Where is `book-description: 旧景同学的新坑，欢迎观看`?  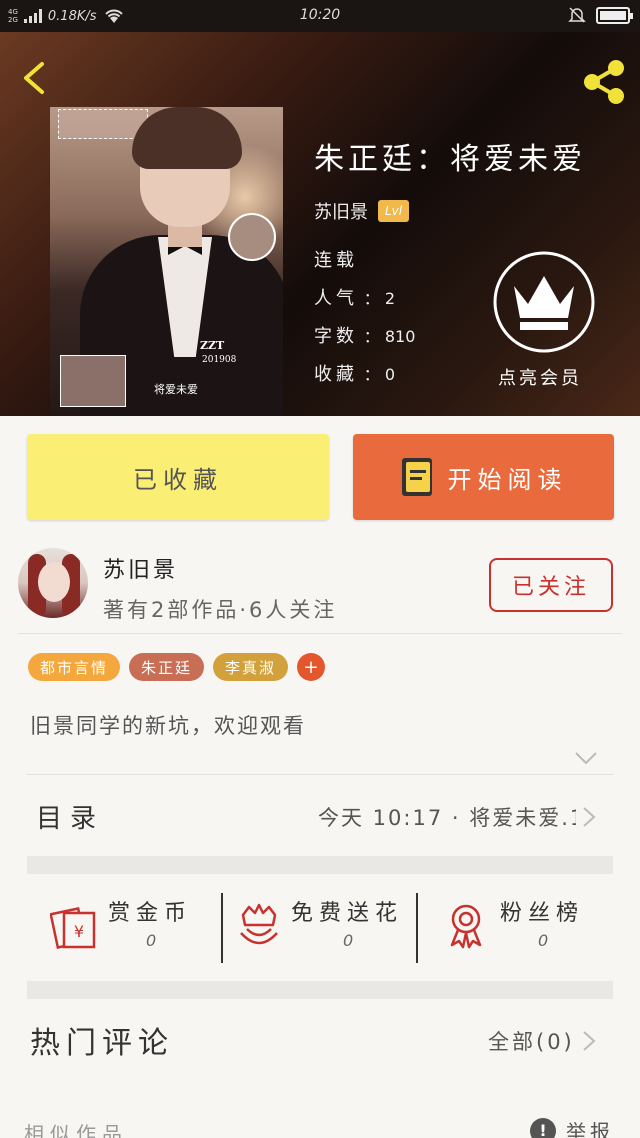 book-description: 旧景同学的新坑，欢迎观看 is located at coordinates (168, 726).